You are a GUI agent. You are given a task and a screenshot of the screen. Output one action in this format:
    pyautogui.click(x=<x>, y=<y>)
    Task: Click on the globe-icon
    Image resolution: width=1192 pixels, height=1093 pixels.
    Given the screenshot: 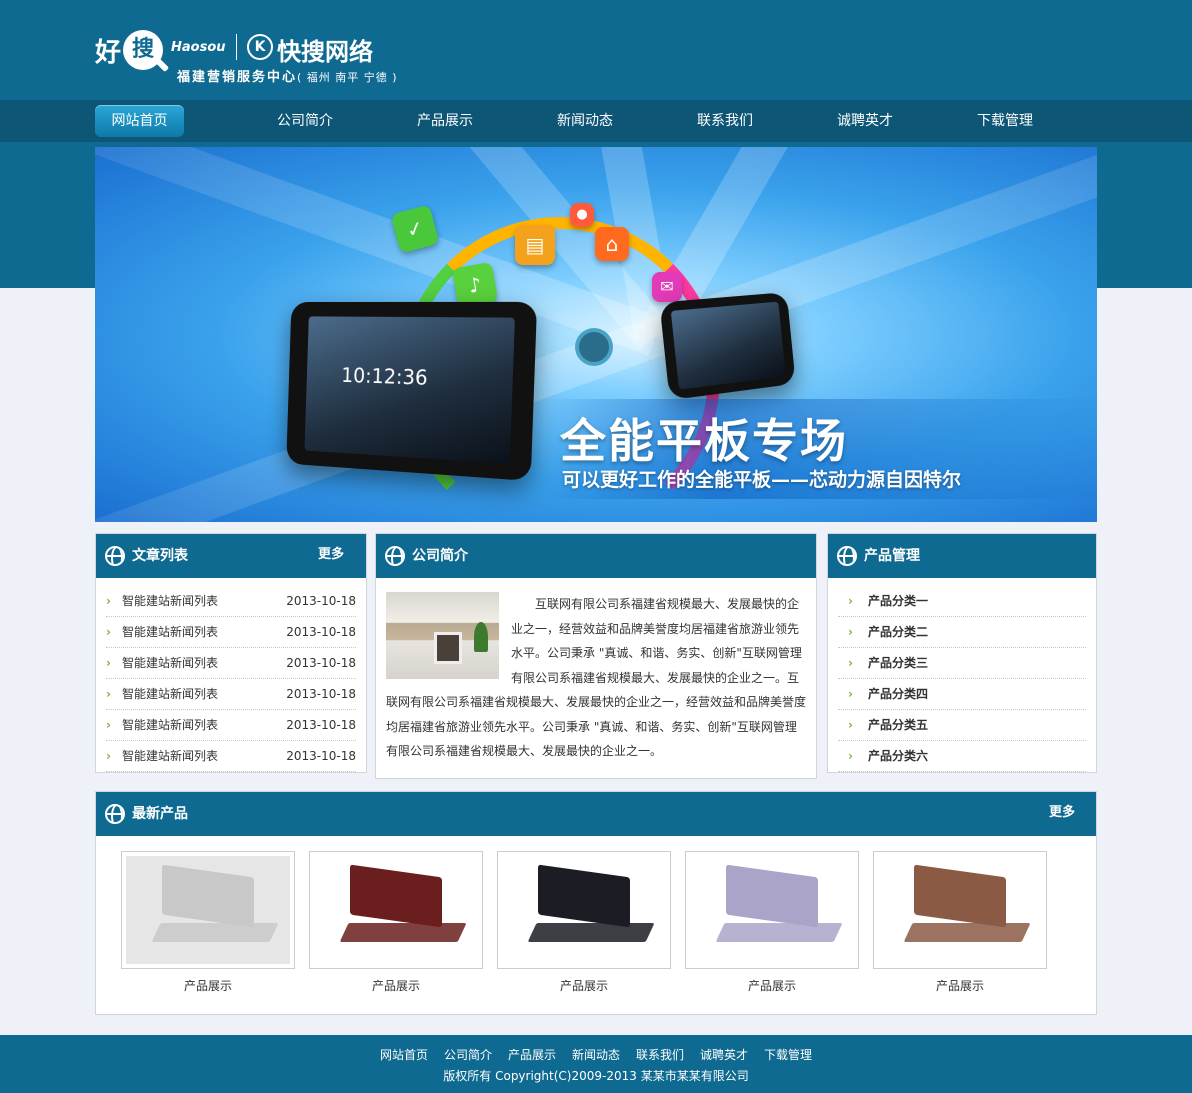 What is the action you would take?
    pyautogui.click(x=395, y=556)
    